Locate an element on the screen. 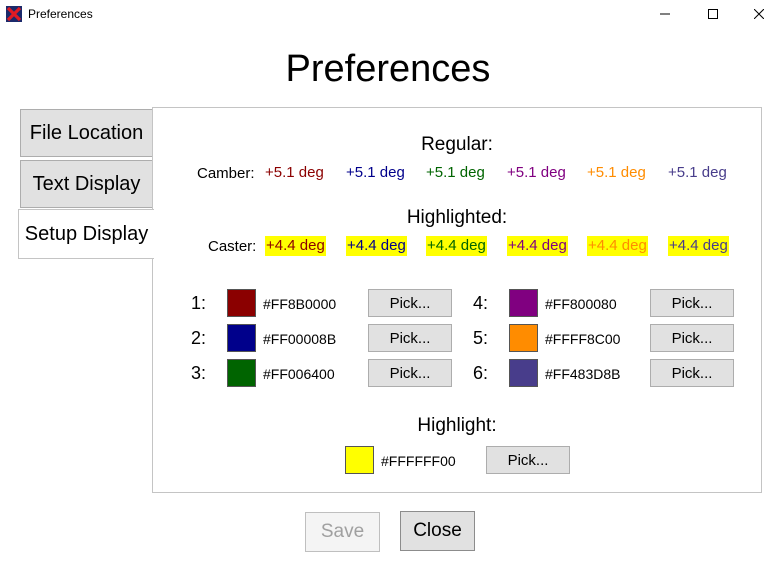 Image resolution: width=776 pixels, height=586 pixels. color-hex-value: #FFFF8C00 is located at coordinates (583, 339).